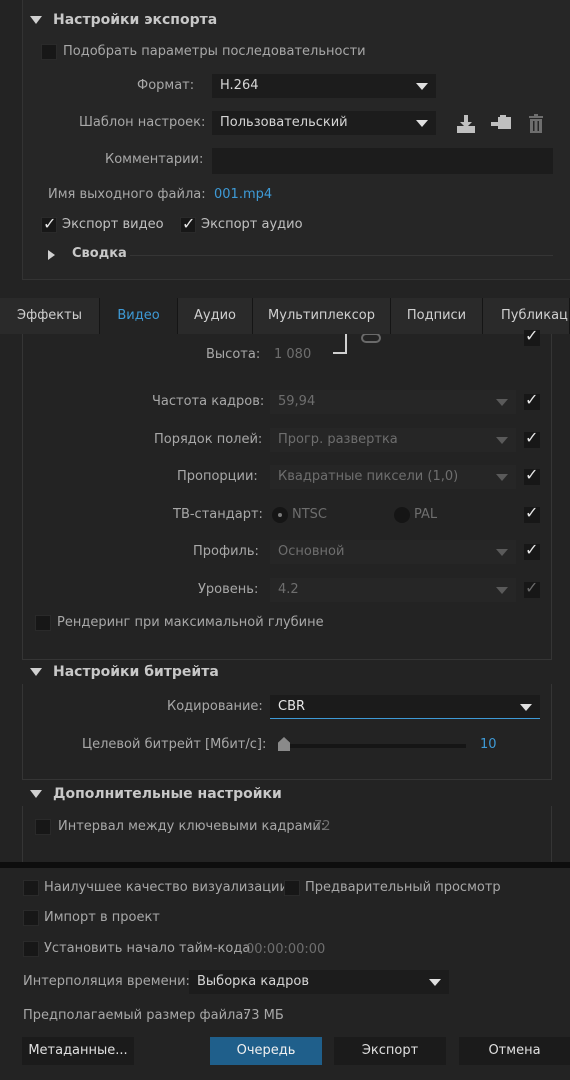 This screenshot has height=1080, width=570. Describe the element at coordinates (217, 476) in the screenshot. I see `aspect-label: Пропорции:` at that location.